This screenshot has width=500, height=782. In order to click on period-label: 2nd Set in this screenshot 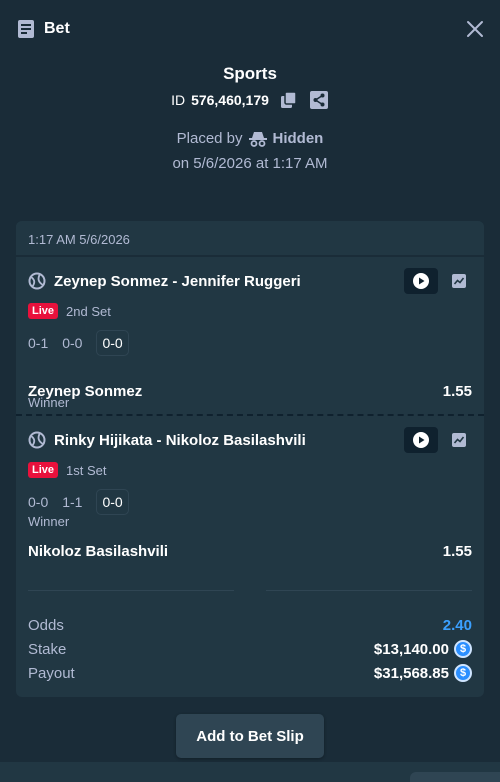, I will do `click(88, 311)`.